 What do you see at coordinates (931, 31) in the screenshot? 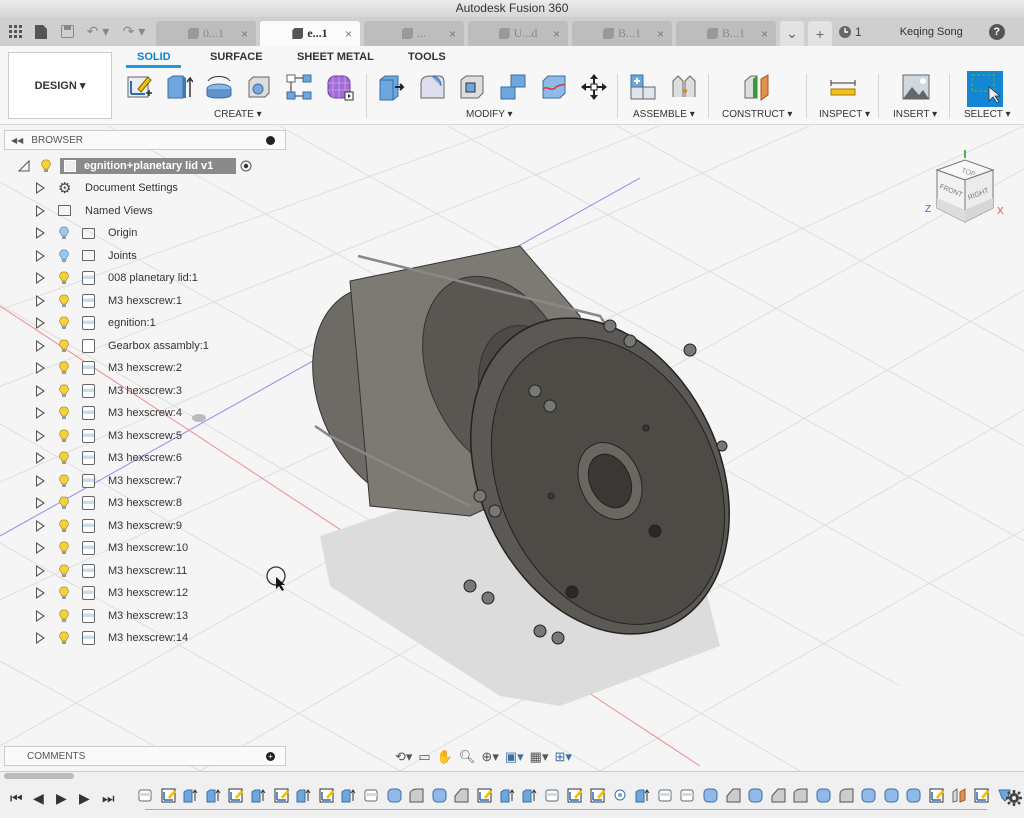
I see `user-account-menu: Keqing Song` at bounding box center [931, 31].